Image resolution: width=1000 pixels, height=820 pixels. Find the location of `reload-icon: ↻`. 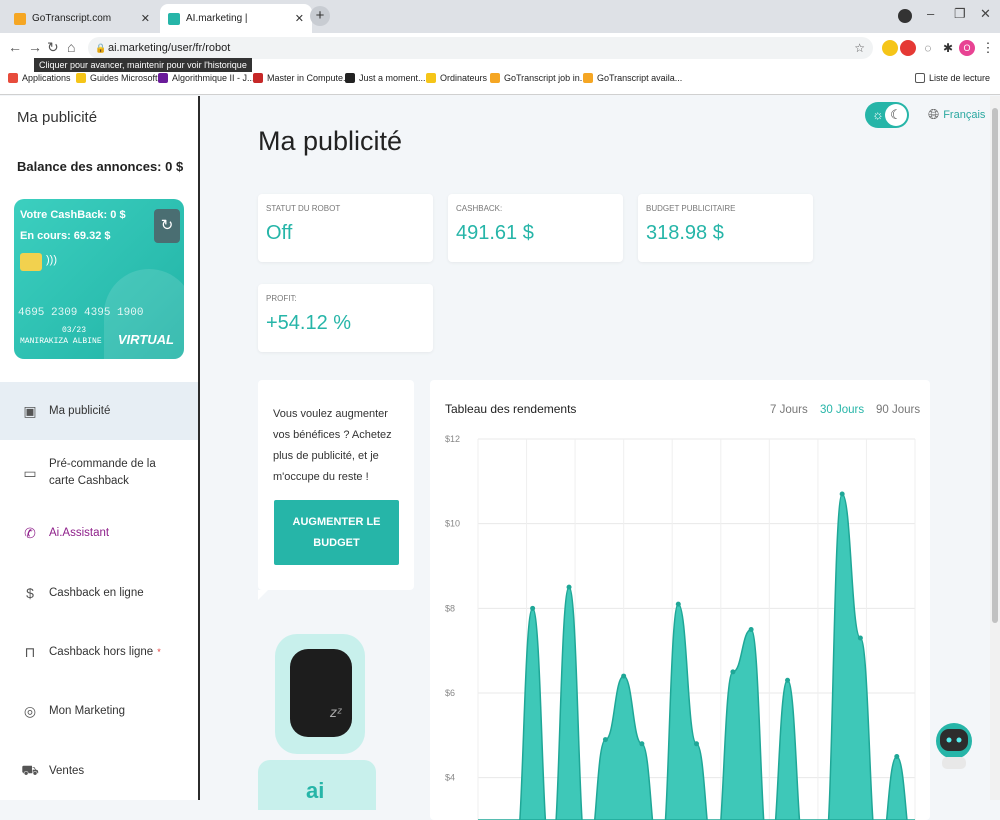

reload-icon: ↻ is located at coordinates (53, 47).